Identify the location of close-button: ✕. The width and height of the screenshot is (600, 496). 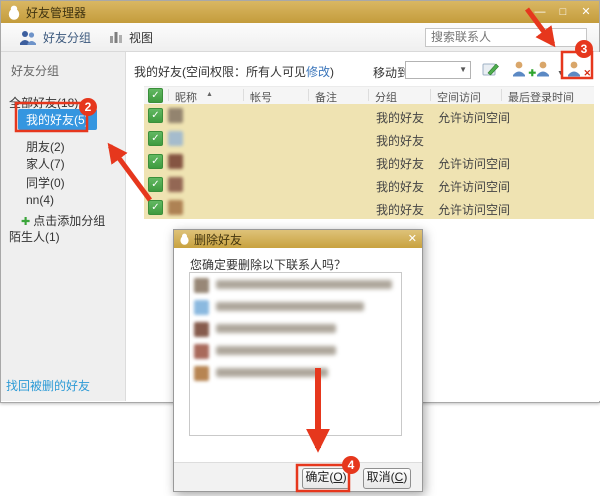
(586, 12).